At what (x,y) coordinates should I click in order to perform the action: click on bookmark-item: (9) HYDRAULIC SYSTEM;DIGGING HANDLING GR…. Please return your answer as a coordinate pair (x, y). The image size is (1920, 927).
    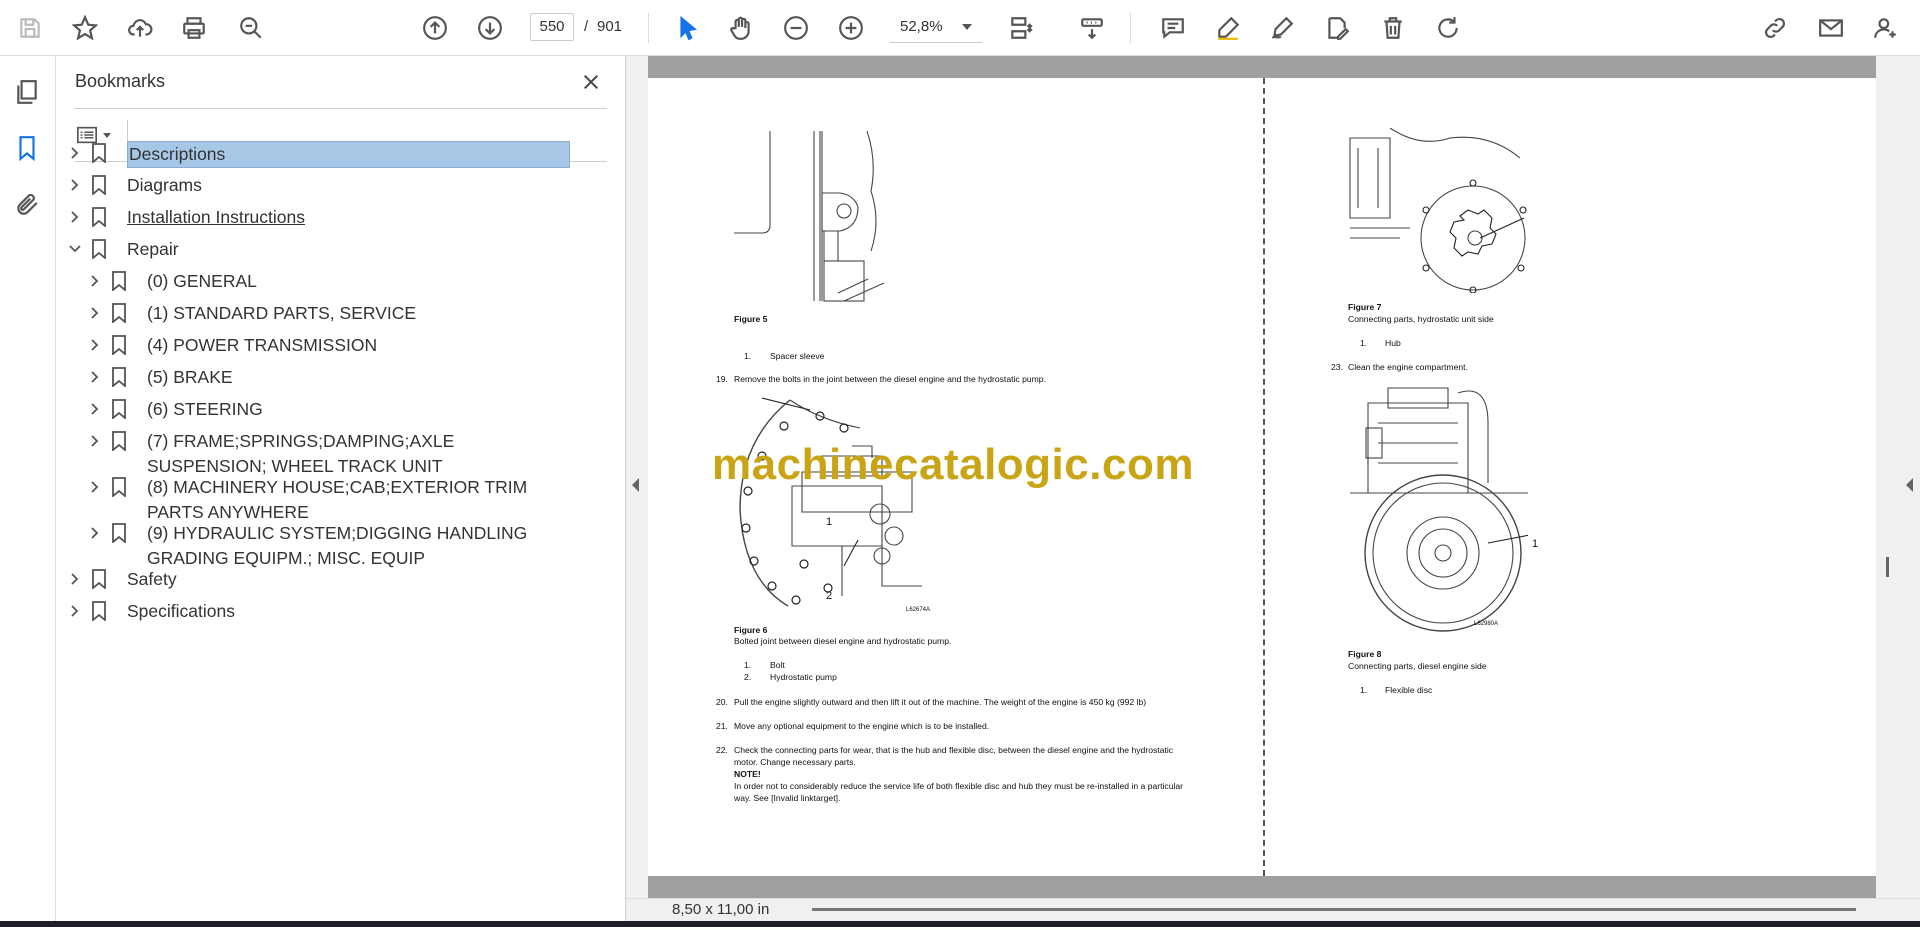
    Looking at the image, I should click on (327, 545).